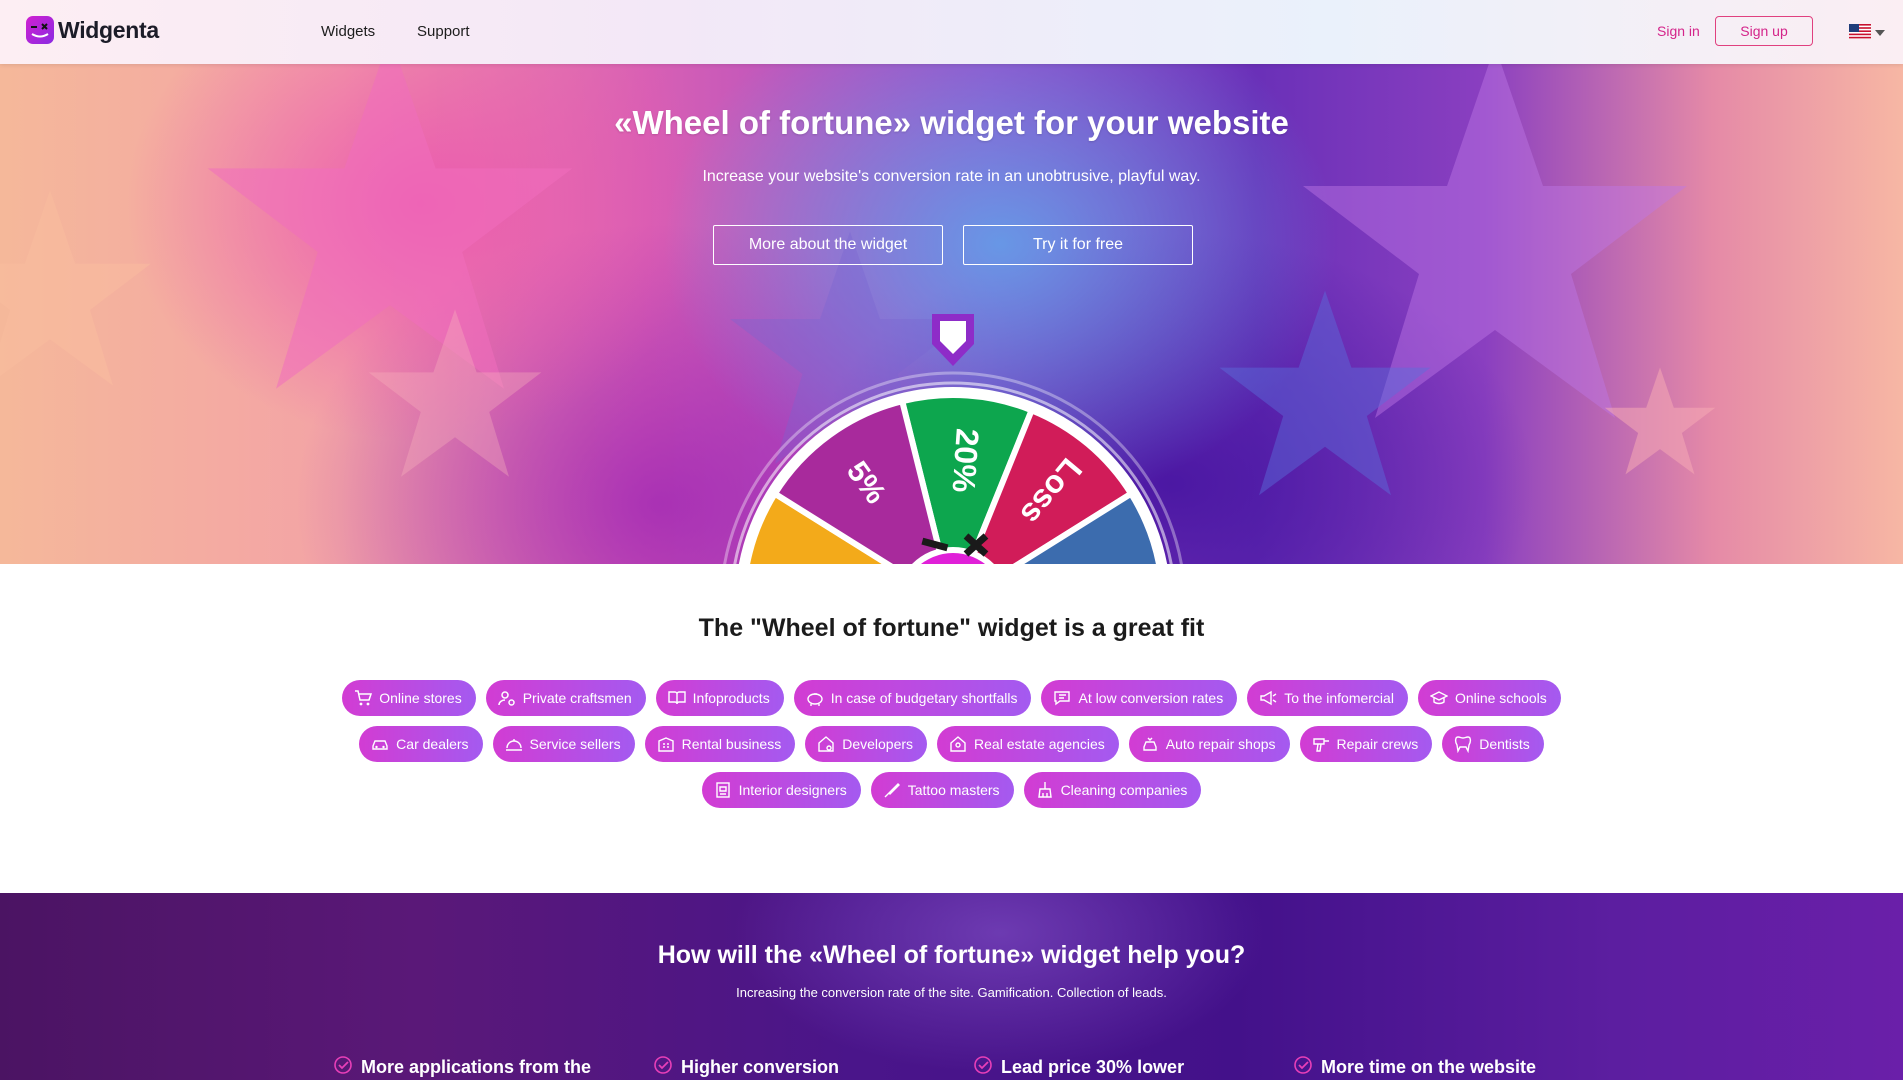 The width and height of the screenshot is (1903, 1080). What do you see at coordinates (1860, 31) in the screenshot?
I see `us-flag-icon` at bounding box center [1860, 31].